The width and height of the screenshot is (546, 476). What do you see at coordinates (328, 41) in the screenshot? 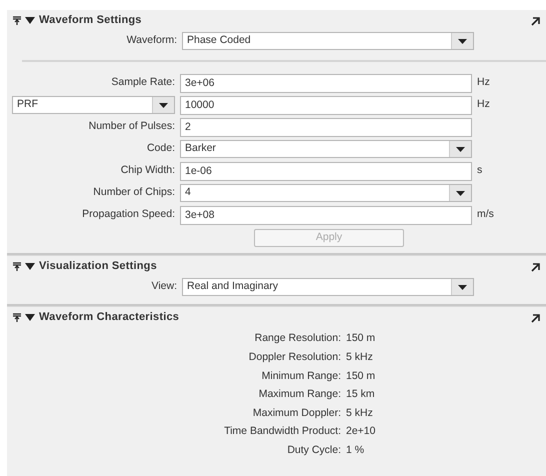
I see `dropdown: Phase Coded` at bounding box center [328, 41].